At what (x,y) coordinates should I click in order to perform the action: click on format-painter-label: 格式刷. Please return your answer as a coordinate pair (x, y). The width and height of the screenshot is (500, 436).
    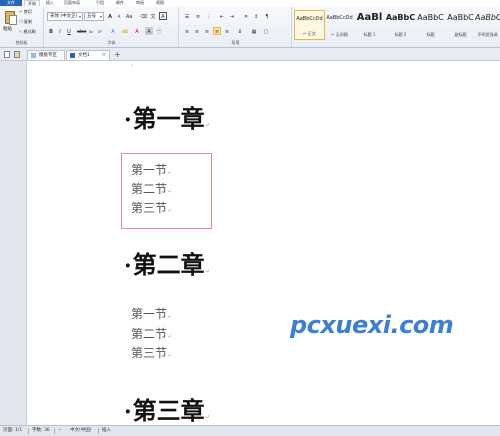
    Looking at the image, I should click on (29, 31).